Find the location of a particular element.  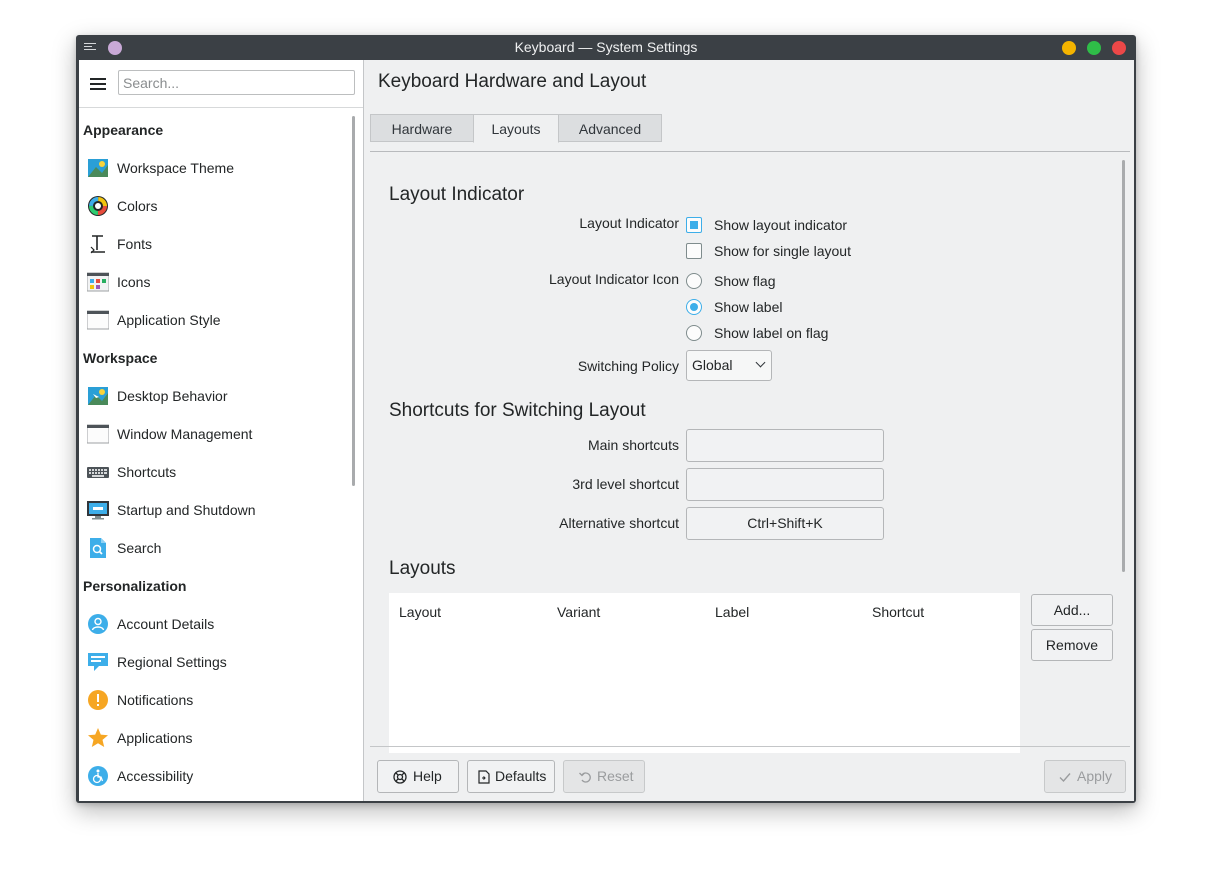

keyboard-shortcuts-icon is located at coordinates (98, 472).